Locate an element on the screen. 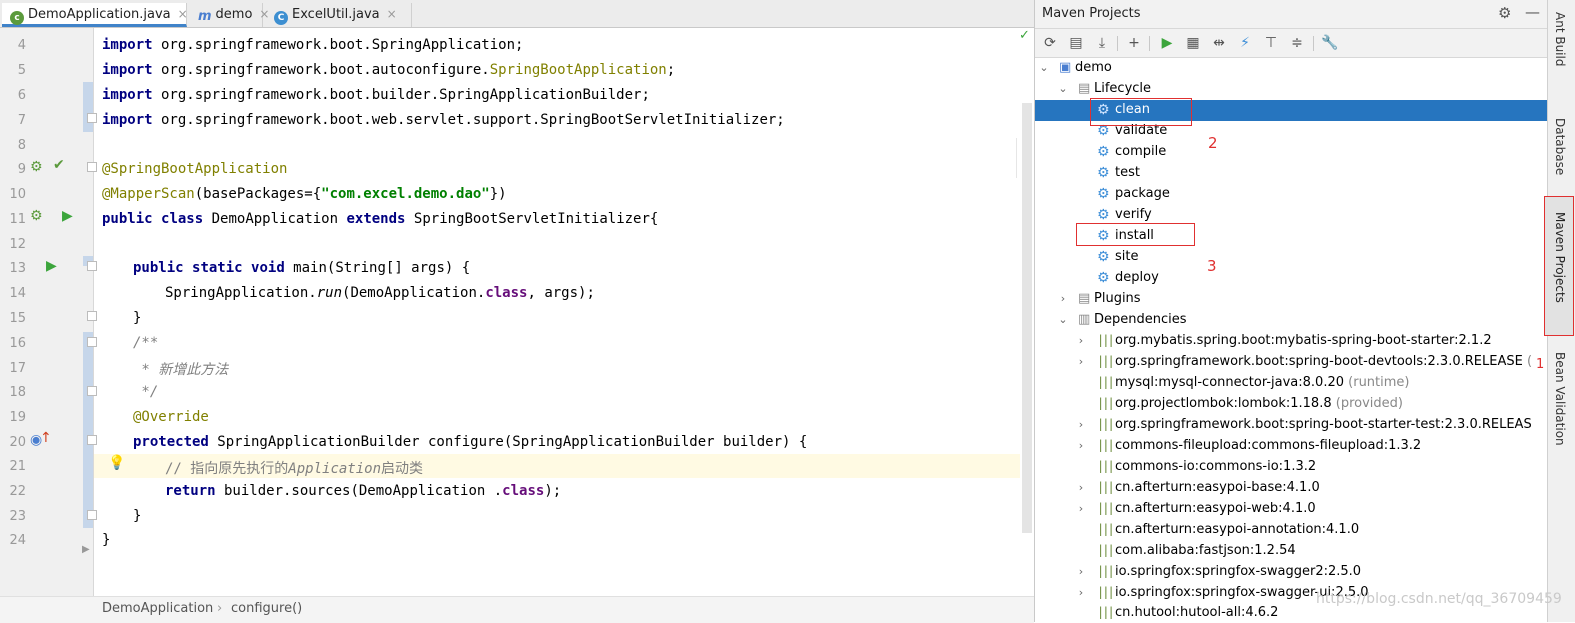 This screenshot has width=1575, height=623. editor-scrollbar is located at coordinates (1027, 318).